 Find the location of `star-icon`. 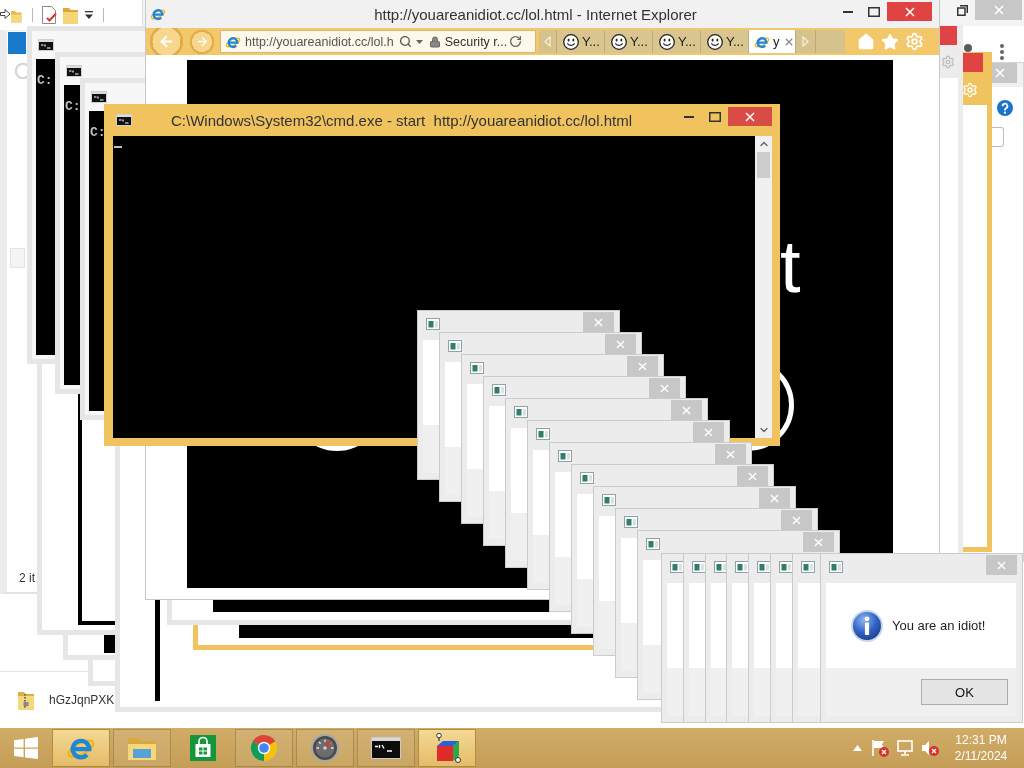

star-icon is located at coordinates (890, 41).